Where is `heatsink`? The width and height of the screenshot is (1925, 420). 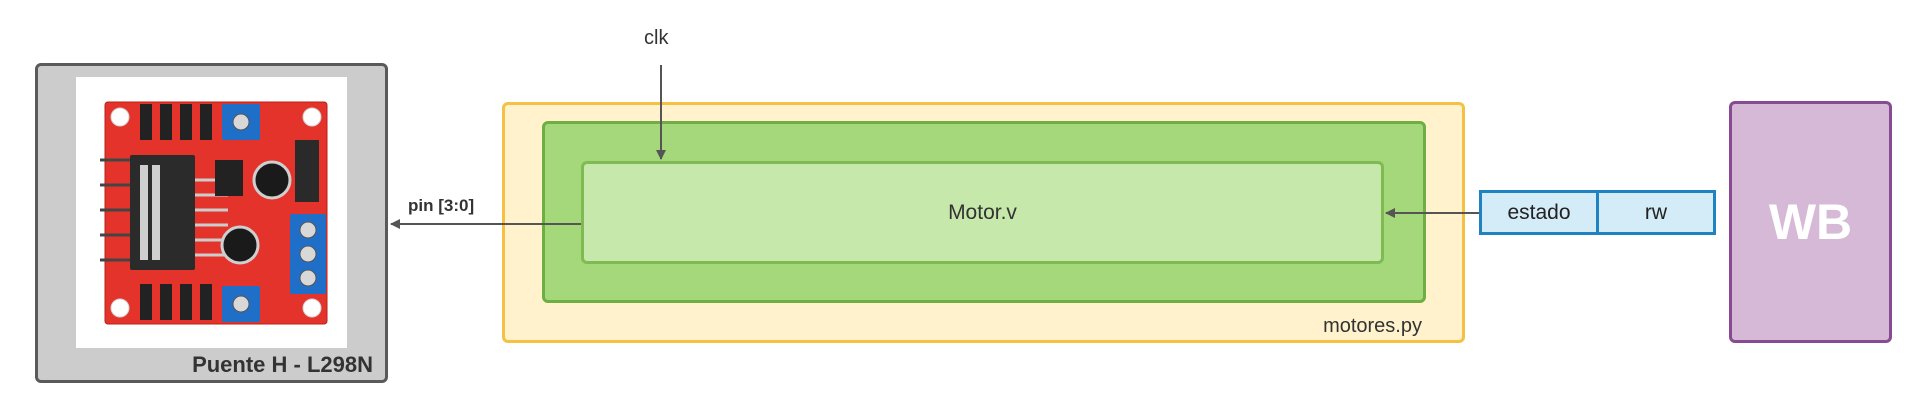 heatsink is located at coordinates (162, 212).